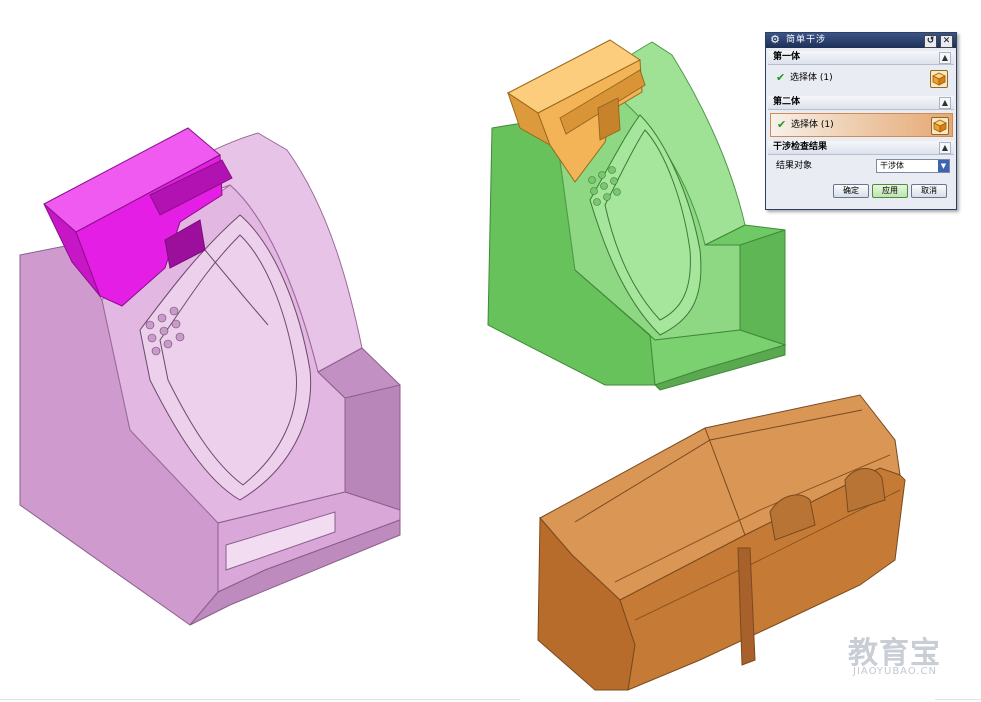  What do you see at coordinates (861, 58) in the screenshot?
I see `first-body-section-header: 第一体 ▲` at bounding box center [861, 58].